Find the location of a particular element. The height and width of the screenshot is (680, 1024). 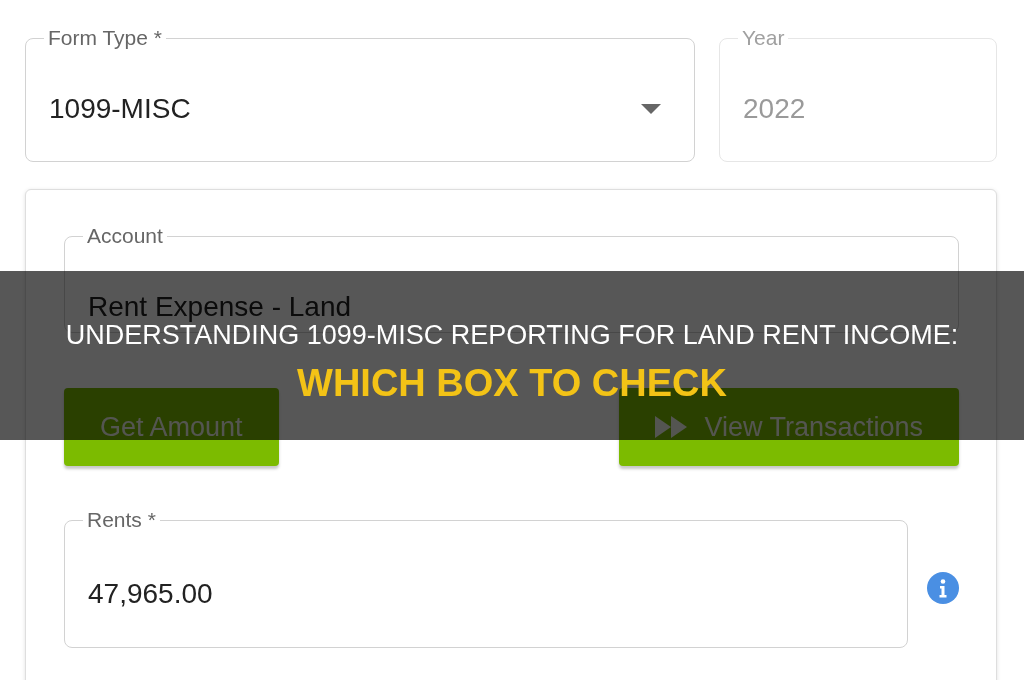

action-button: Get Amount is located at coordinates (171, 427).